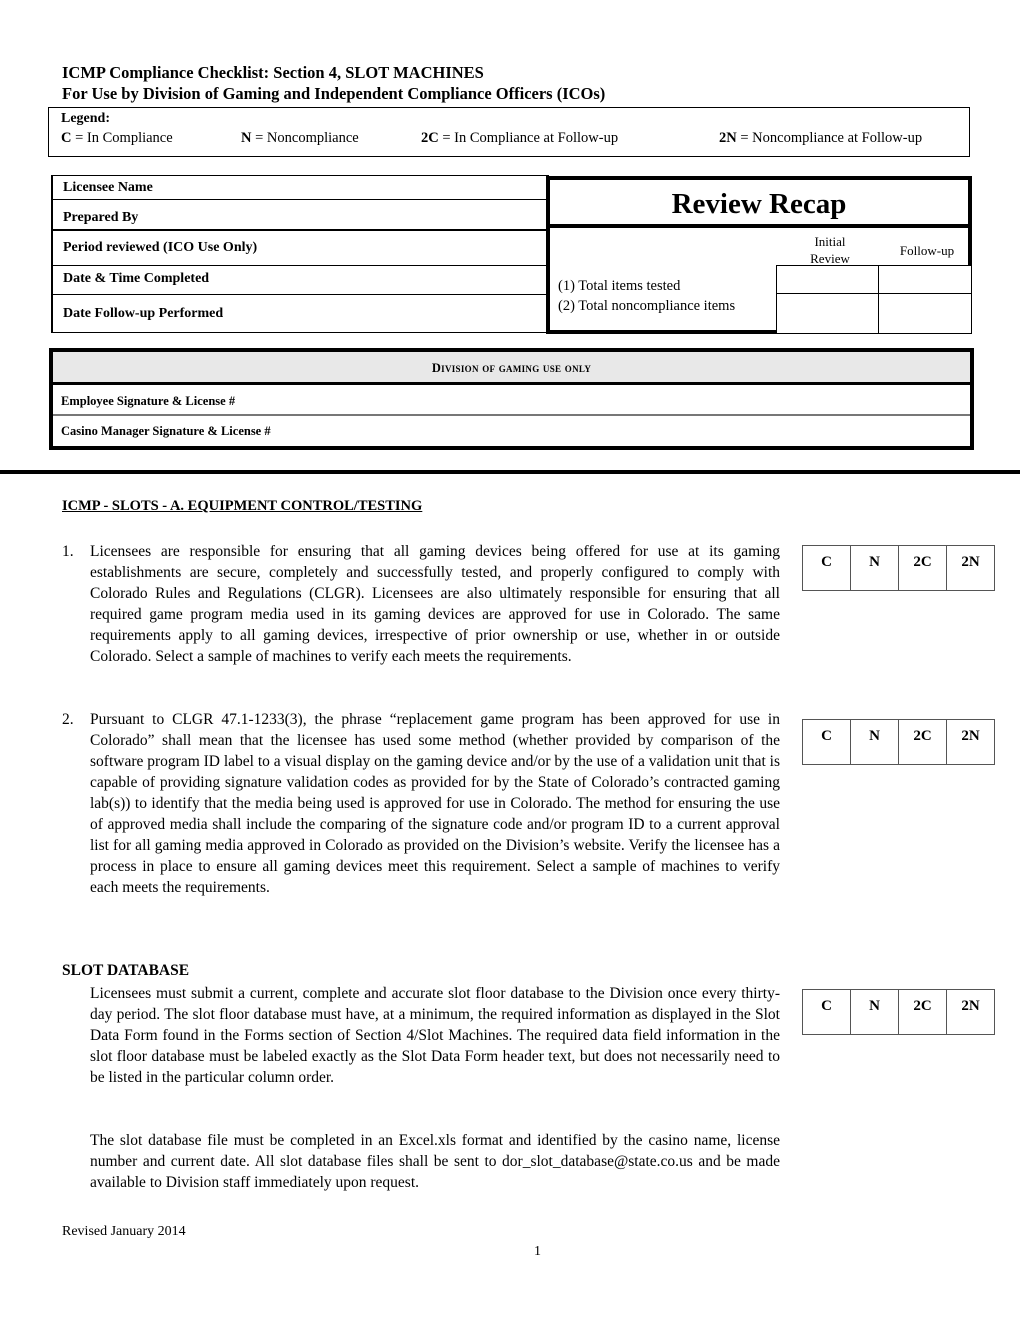 This screenshot has height=1320, width=1020. Describe the element at coordinates (520, 138) in the screenshot. I see `legend-item-2c: 2C = In Compliance at Follow-up` at that location.